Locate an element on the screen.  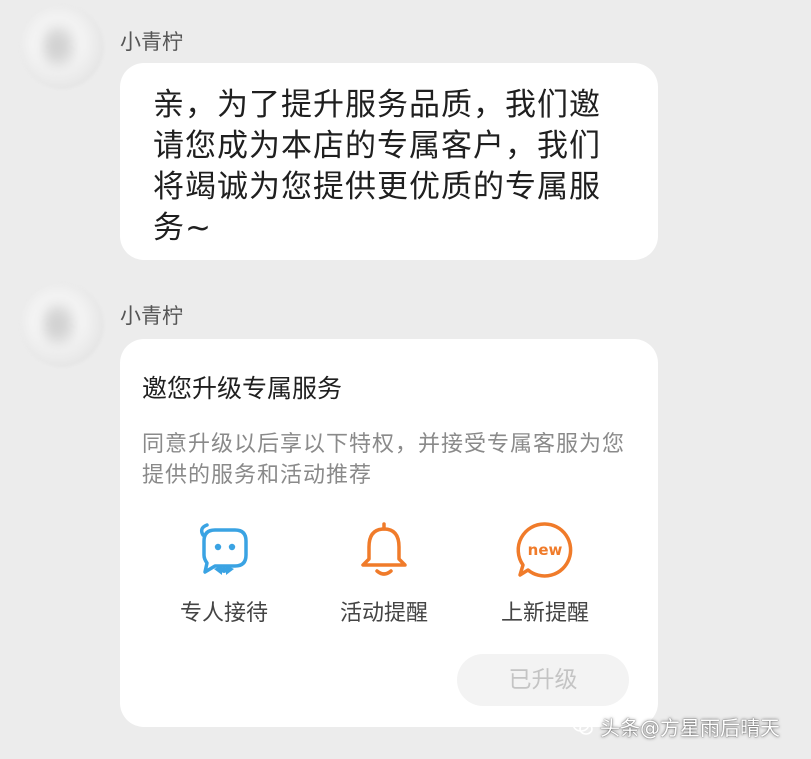
perk-label: 专人接待 is located at coordinates (223, 613).